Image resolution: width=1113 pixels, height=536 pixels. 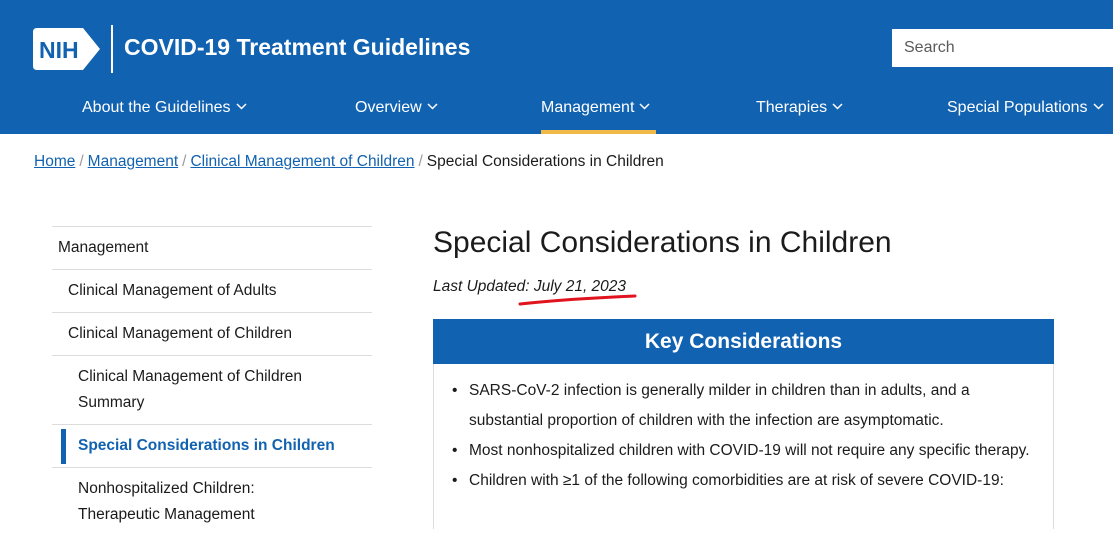 I want to click on sidenav-item-clinical-management-children: Clinical Management of Children, so click(x=212, y=333).